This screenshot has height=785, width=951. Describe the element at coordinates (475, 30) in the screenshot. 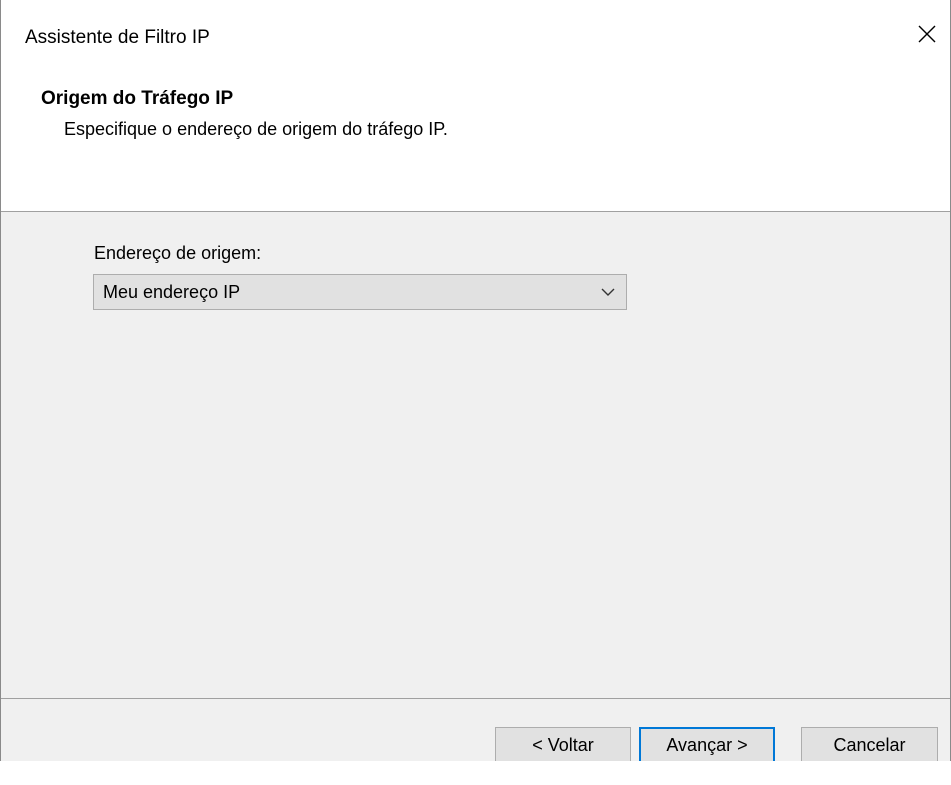

I see `title-bar: Assistente de Filtro IP` at that location.